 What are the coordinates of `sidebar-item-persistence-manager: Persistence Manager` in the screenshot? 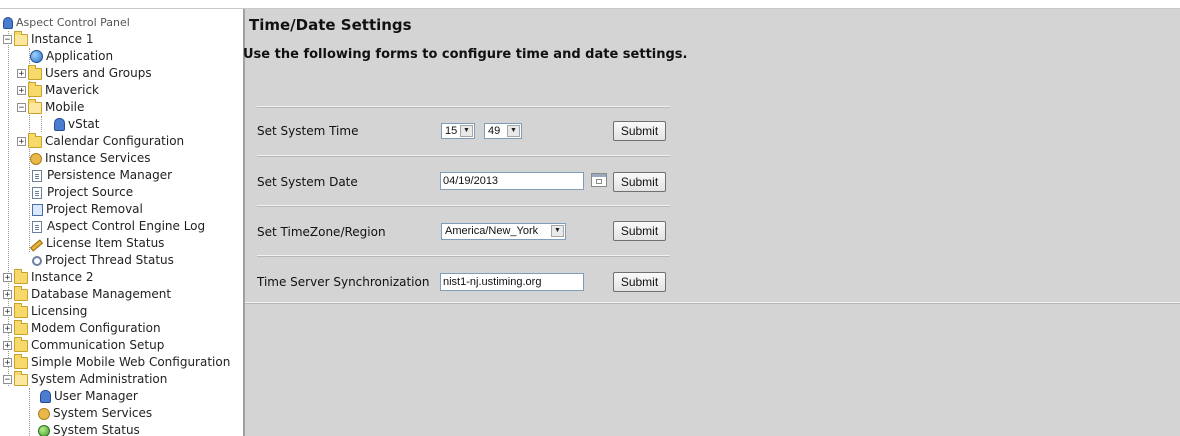 It's located at (102, 175).